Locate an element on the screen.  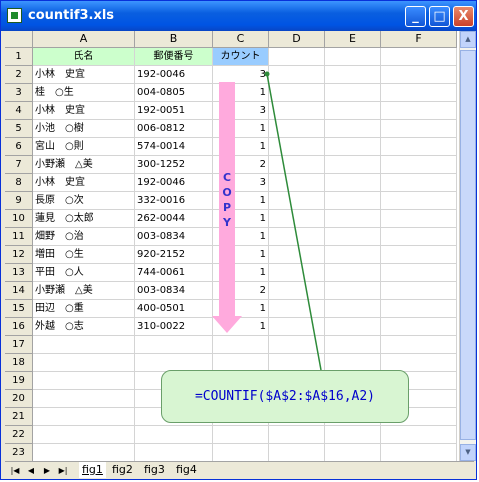
row-header: 8 is located at coordinates (19, 183).